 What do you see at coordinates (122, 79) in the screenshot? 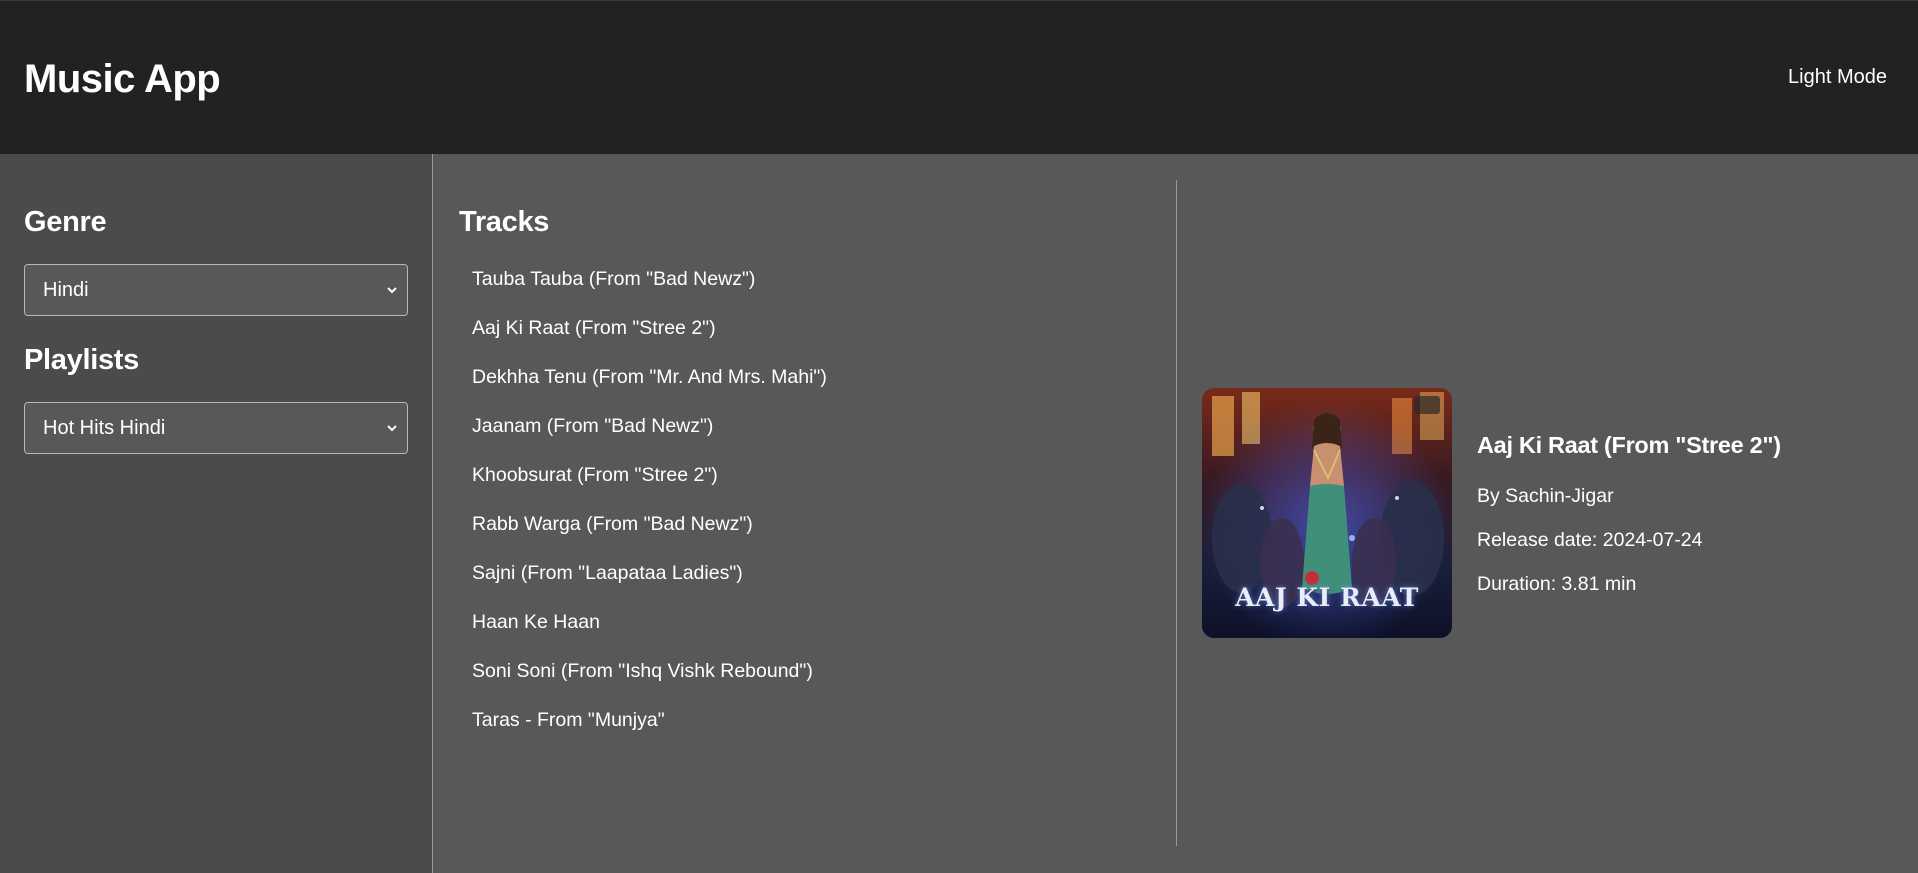
I see `app-title: Music App` at bounding box center [122, 79].